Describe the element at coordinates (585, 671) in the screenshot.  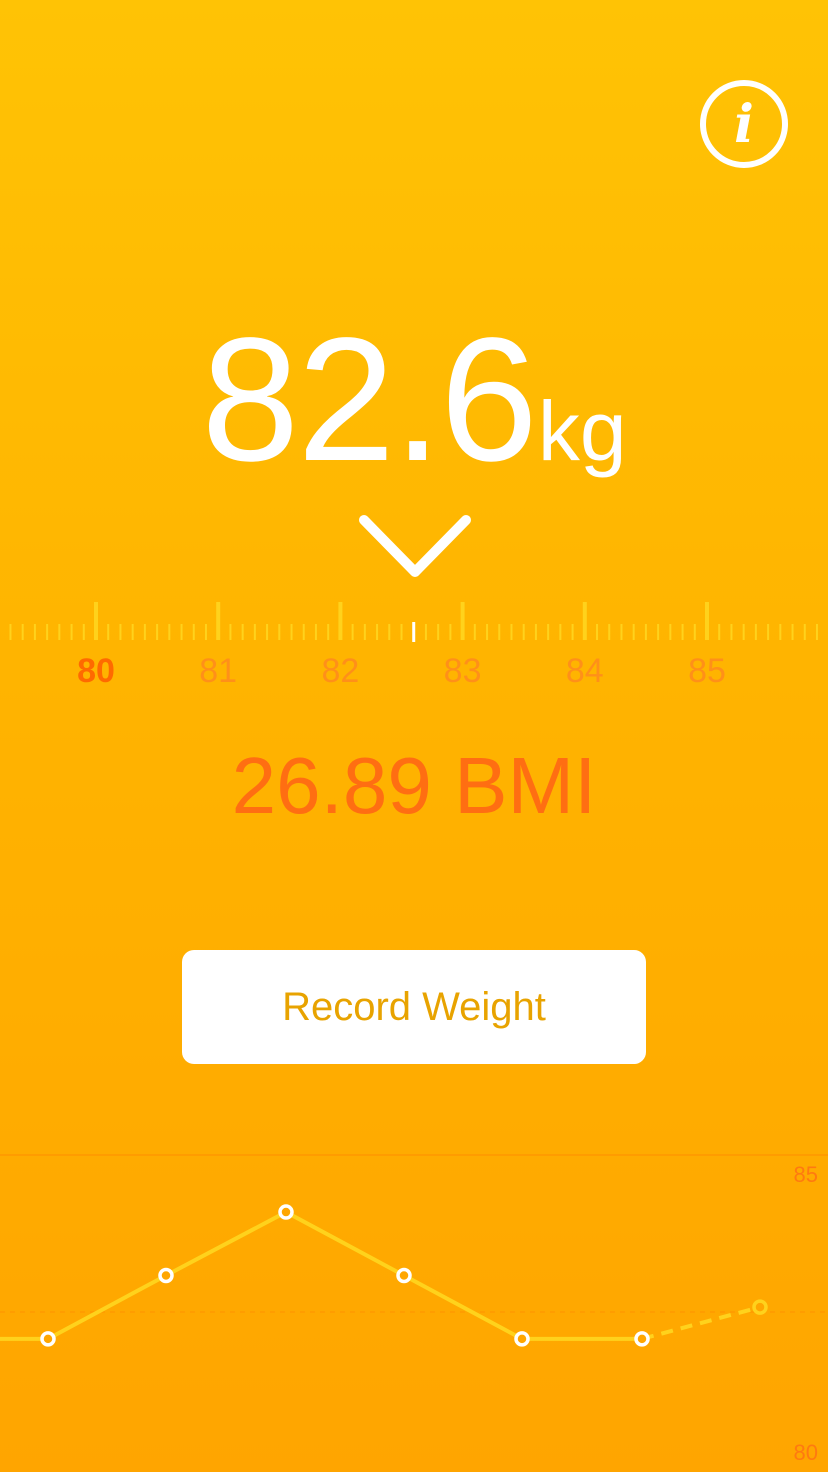
I see `ruler-label: 84` at that location.